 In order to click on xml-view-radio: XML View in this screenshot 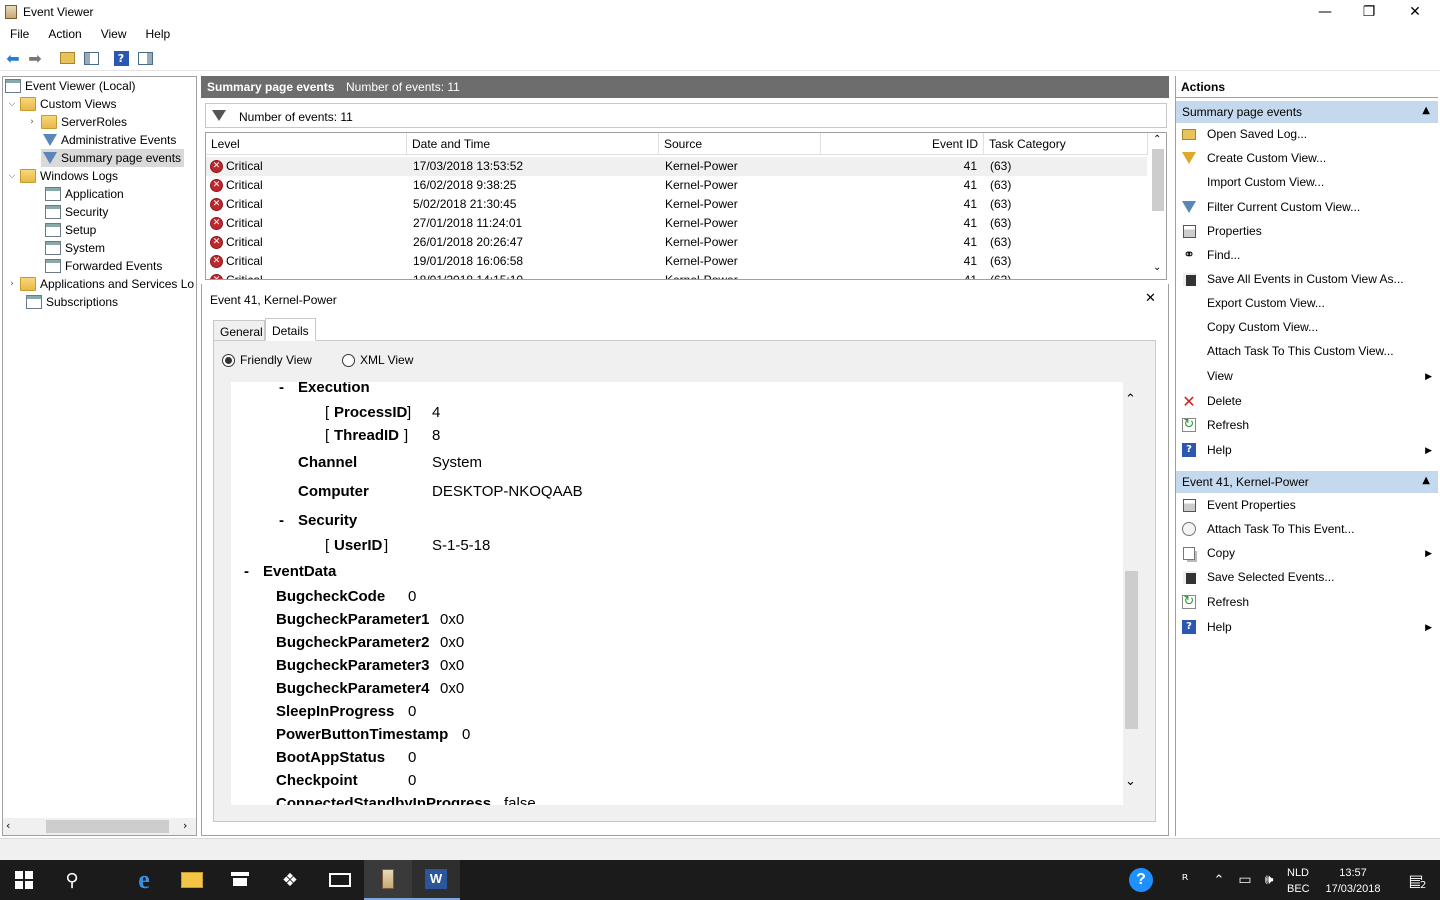, I will do `click(377, 360)`.